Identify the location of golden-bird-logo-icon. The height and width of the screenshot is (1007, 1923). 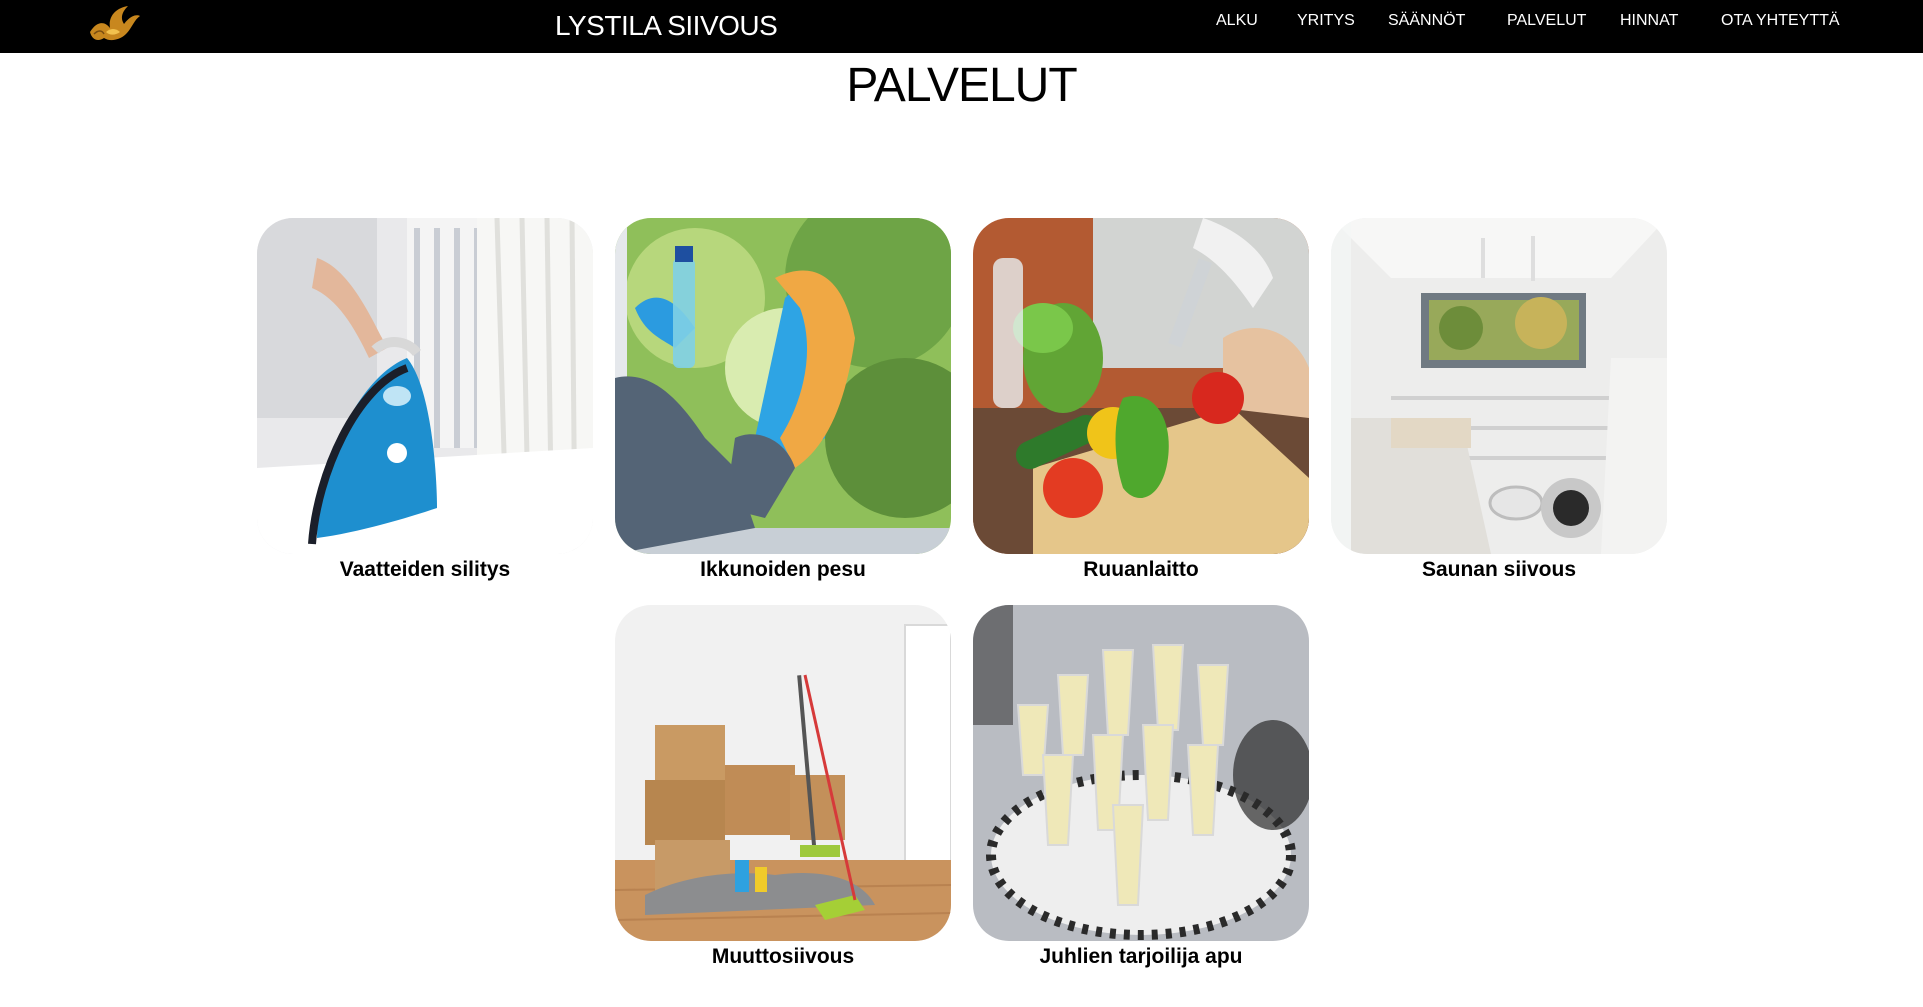
(115, 23).